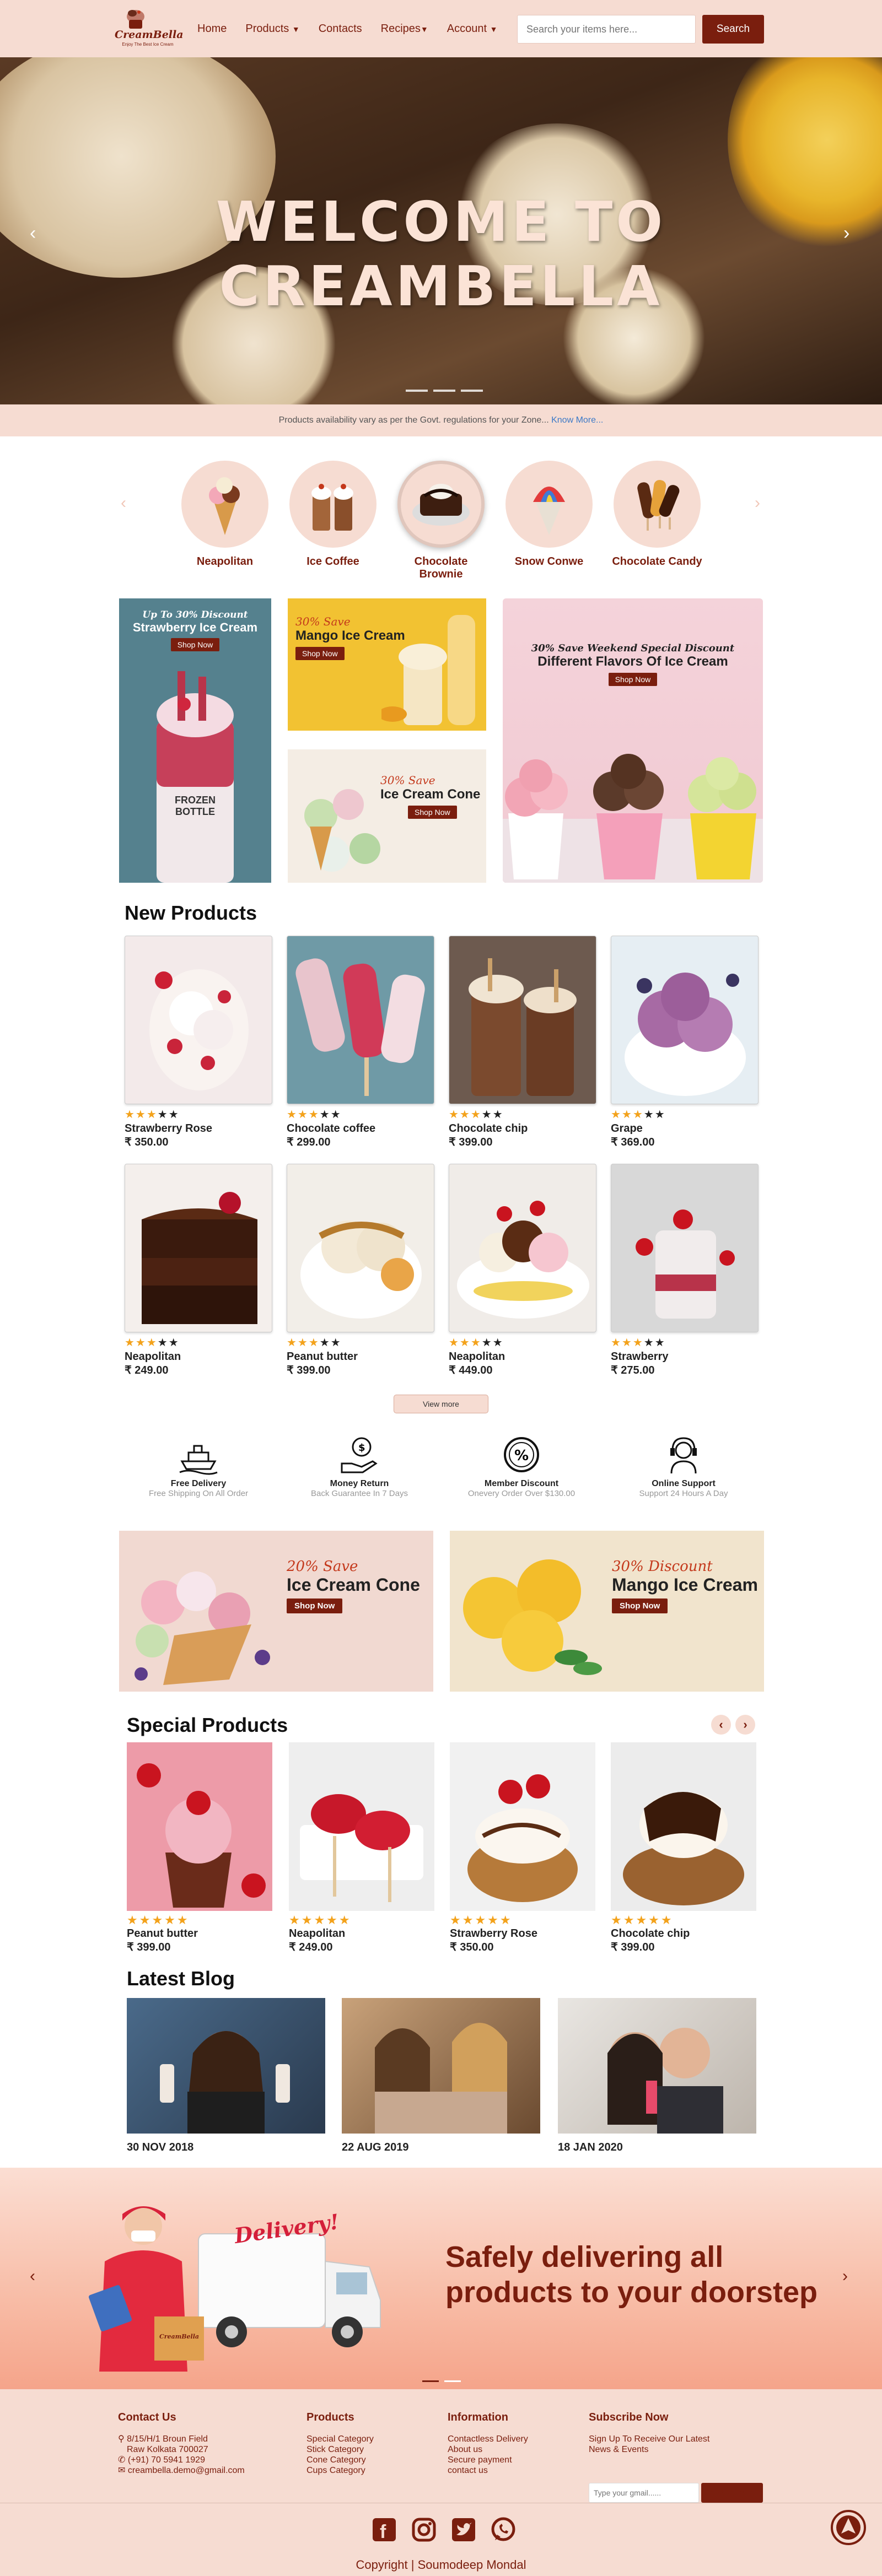  What do you see at coordinates (181, 2470) in the screenshot?
I see `footer-email: ✉ creambella.demo@gmail.com` at bounding box center [181, 2470].